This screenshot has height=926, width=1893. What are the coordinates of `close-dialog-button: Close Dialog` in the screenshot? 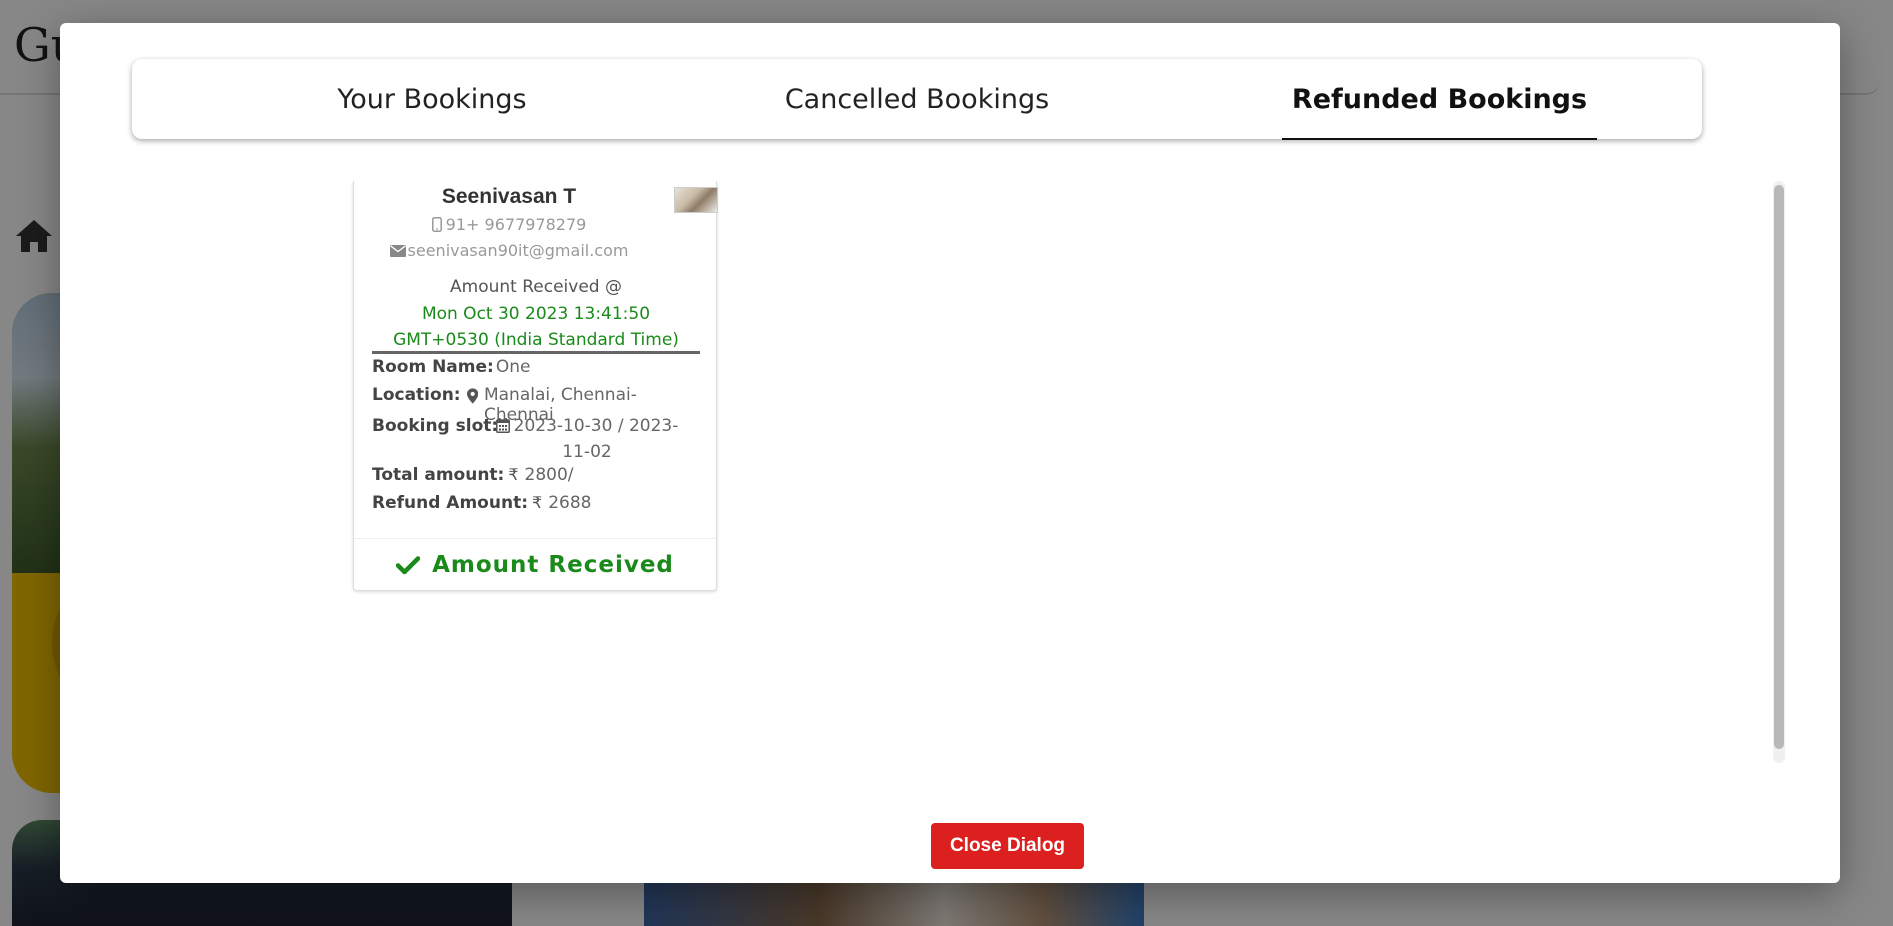 It's located at (1007, 846).